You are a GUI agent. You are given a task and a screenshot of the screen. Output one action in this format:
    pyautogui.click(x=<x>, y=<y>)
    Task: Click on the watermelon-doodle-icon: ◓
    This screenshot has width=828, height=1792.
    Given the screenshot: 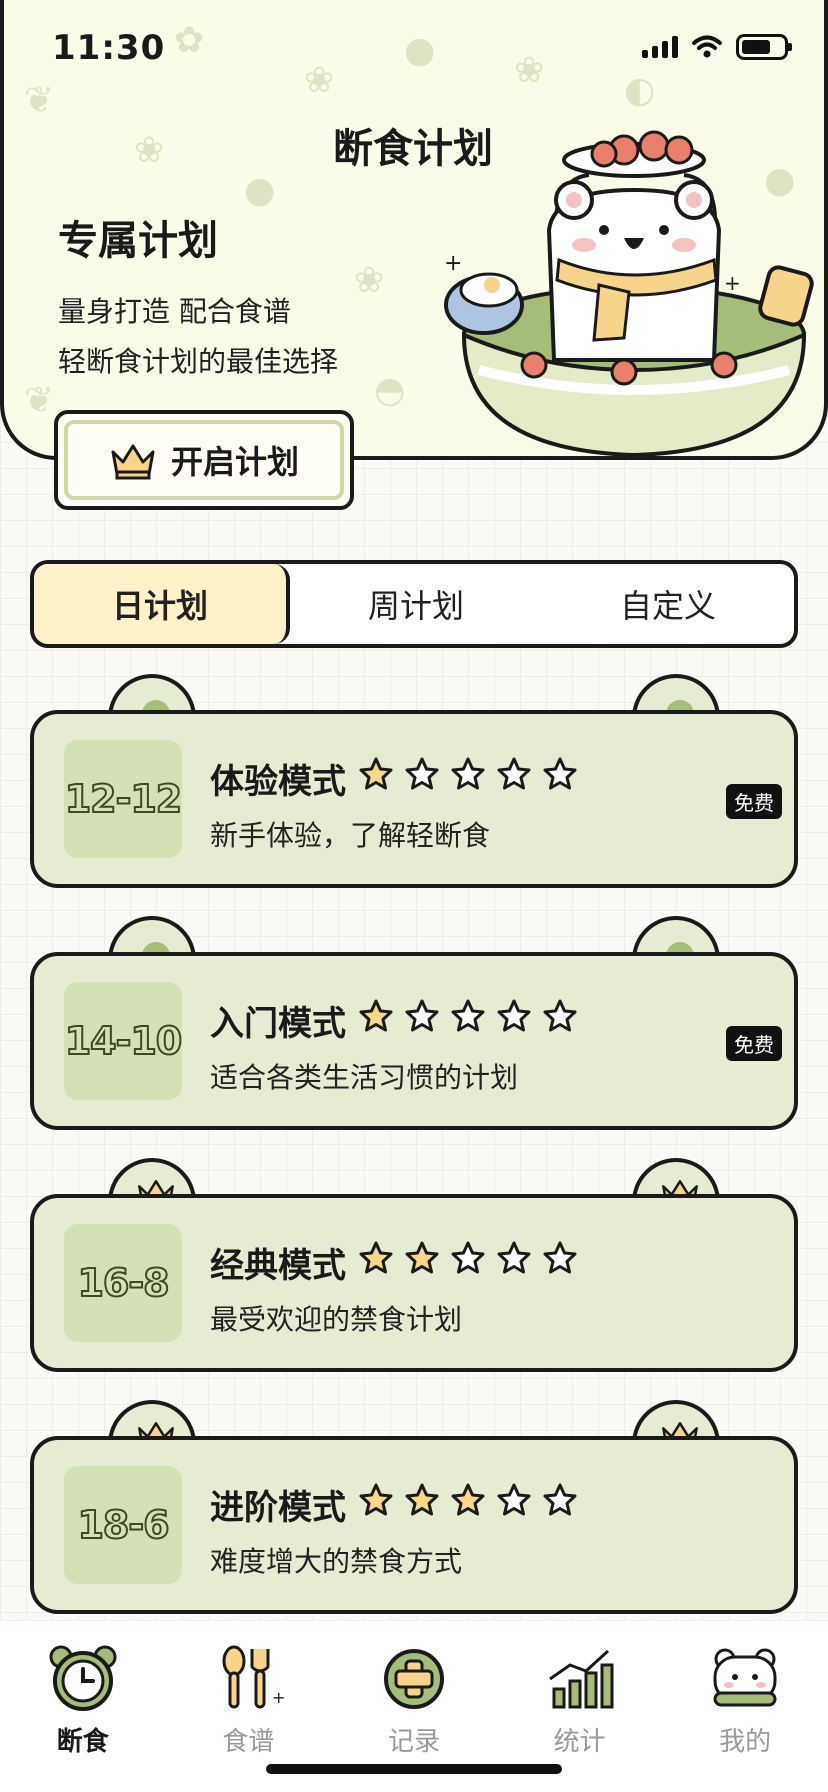 What is the action you would take?
    pyautogui.click(x=390, y=390)
    